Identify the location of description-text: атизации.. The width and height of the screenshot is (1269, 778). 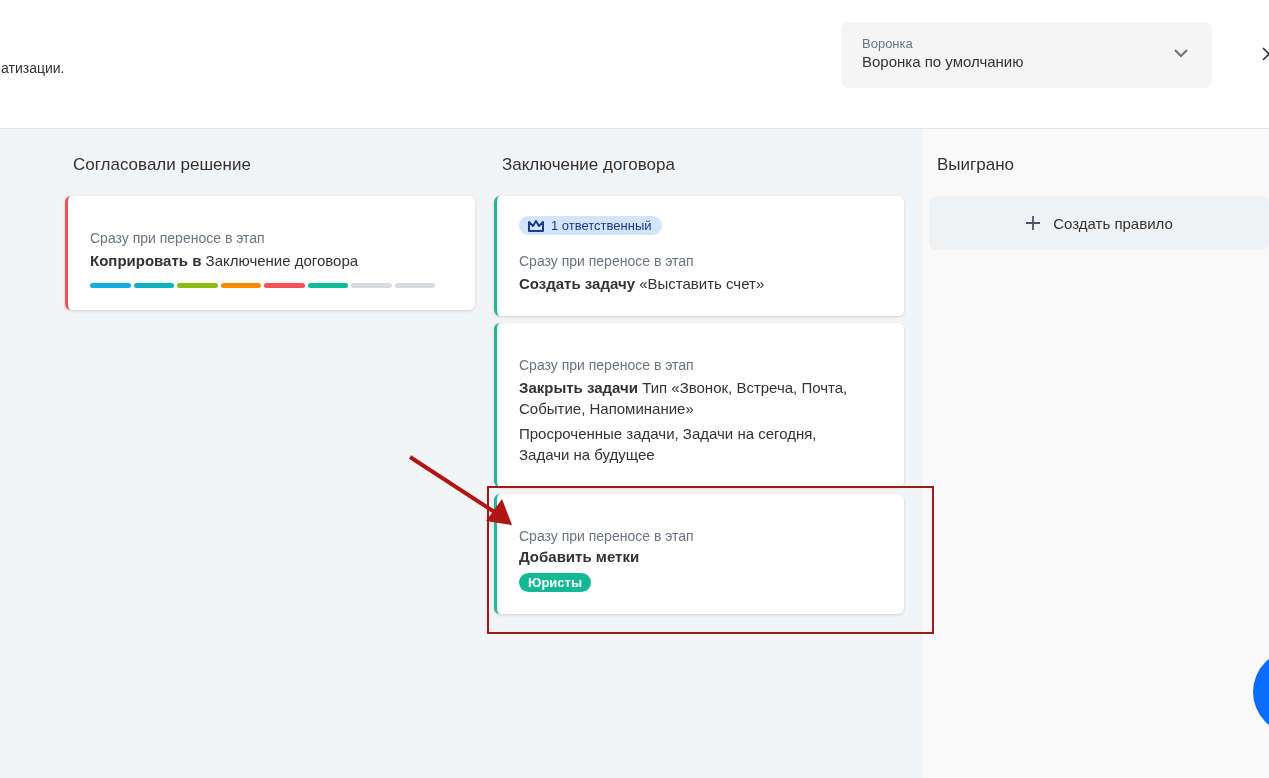
(33, 68).